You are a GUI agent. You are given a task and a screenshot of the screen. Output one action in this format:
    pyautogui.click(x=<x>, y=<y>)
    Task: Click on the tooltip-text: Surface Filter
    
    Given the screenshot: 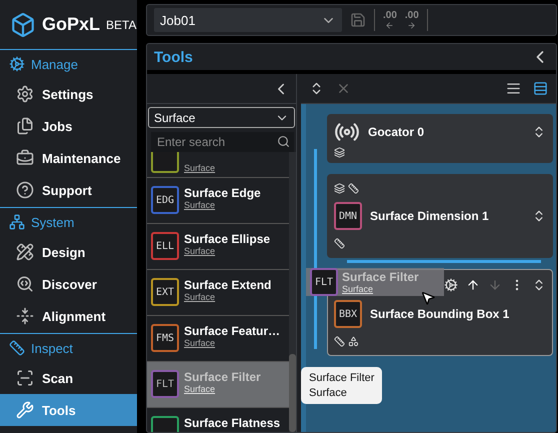 What is the action you would take?
    pyautogui.click(x=341, y=378)
    